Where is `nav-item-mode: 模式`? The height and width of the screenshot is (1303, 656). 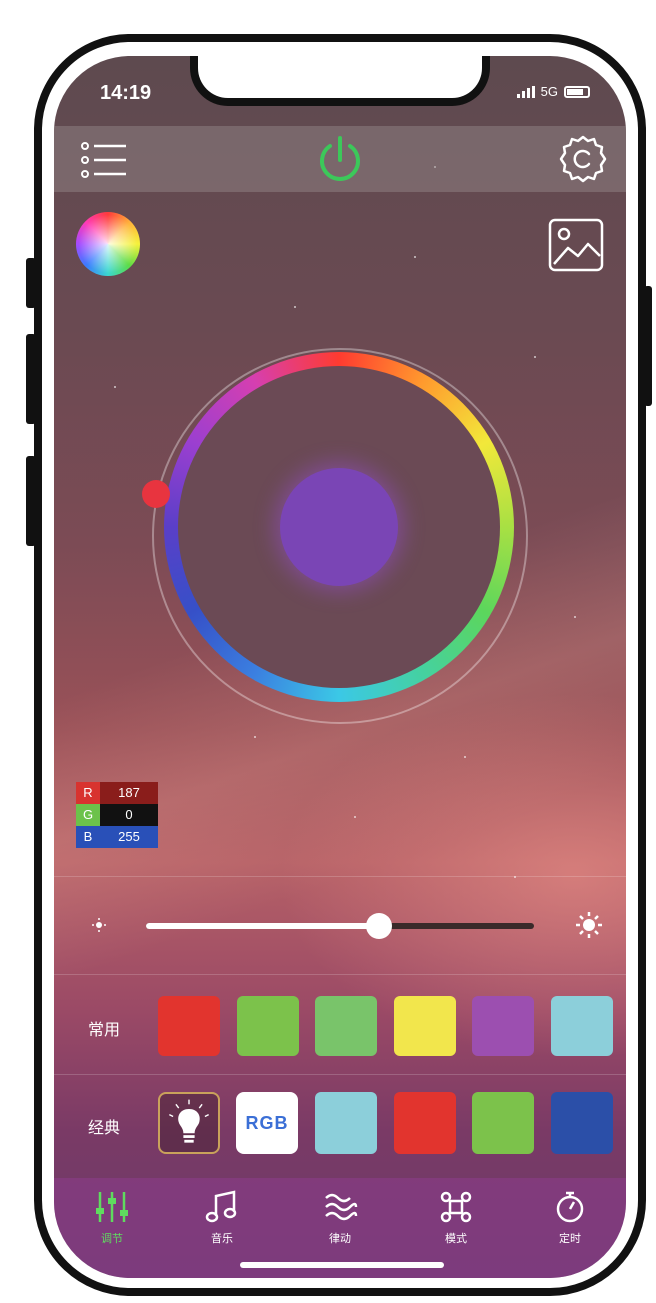
nav-item-mode: 模式 is located at coordinates (456, 1218).